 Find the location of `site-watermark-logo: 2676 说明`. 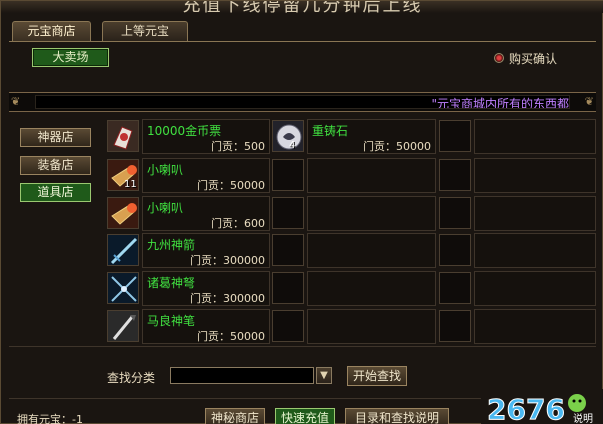

site-watermark-logo: 2676 说明 is located at coordinates (542, 406).